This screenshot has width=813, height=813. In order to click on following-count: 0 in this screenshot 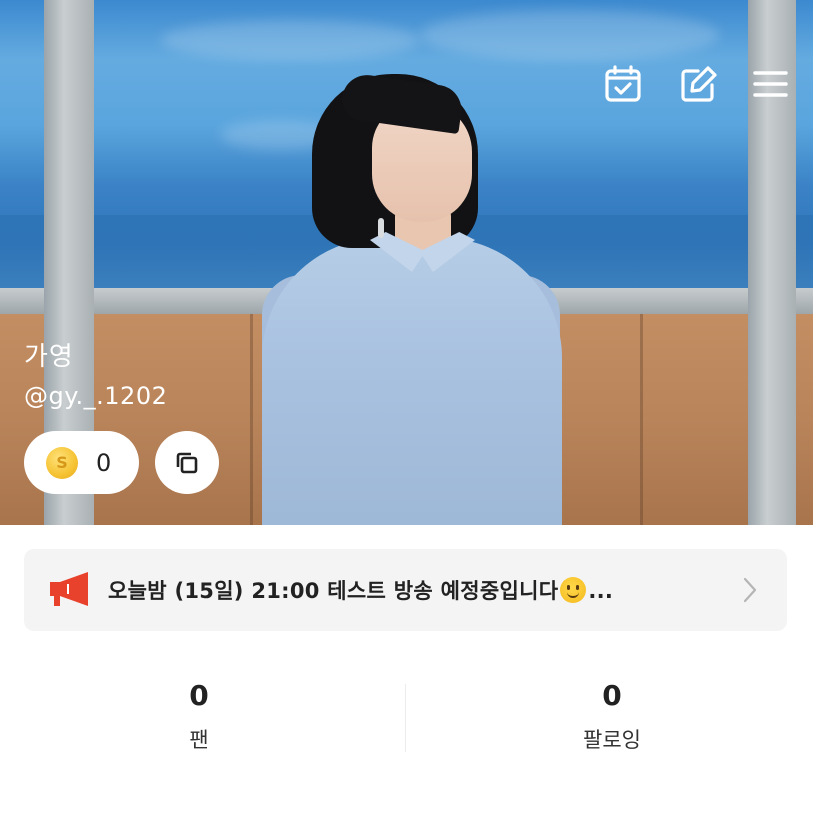, I will do `click(612, 695)`.